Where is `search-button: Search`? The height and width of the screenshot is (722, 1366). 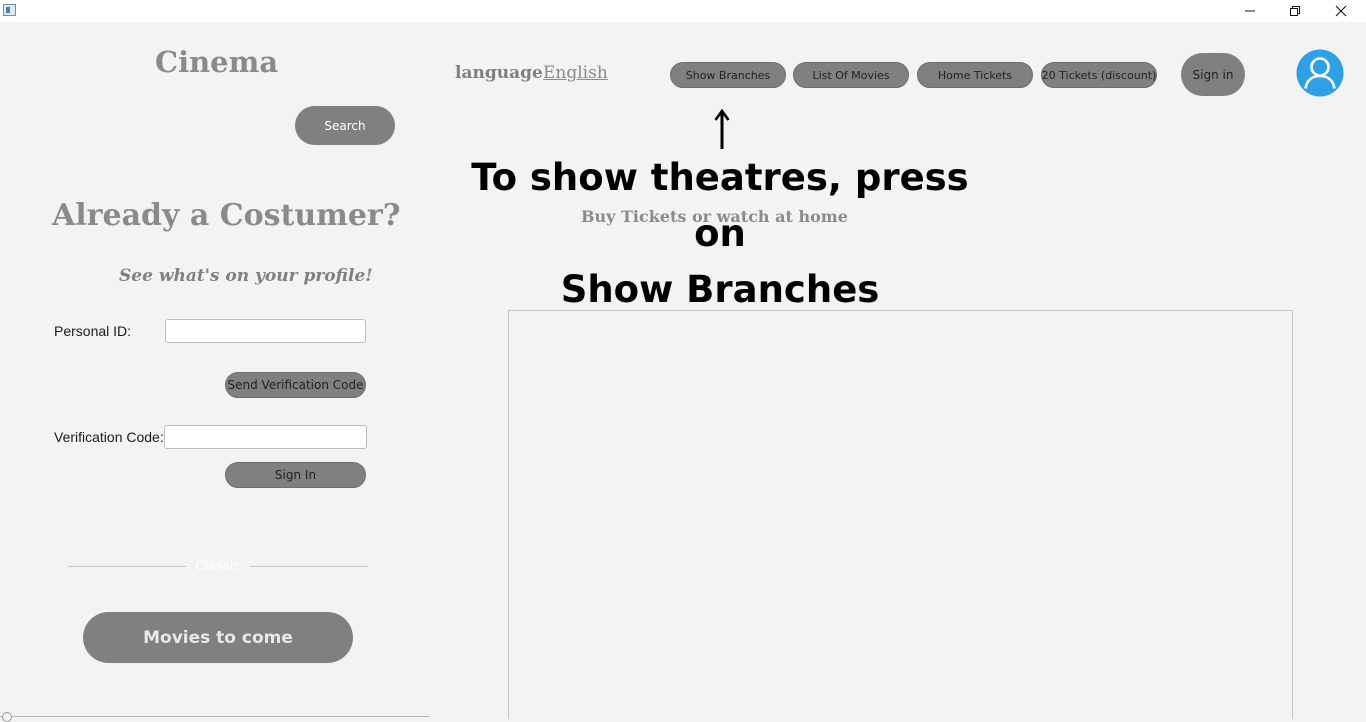 search-button: Search is located at coordinates (345, 125).